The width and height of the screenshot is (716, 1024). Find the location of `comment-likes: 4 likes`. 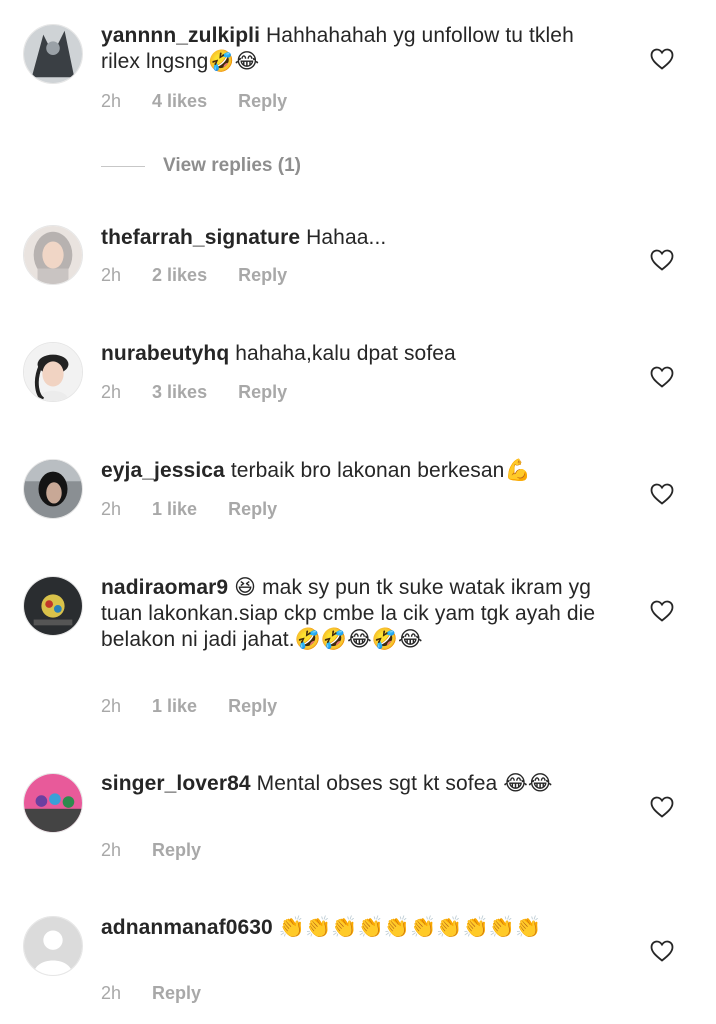

comment-likes: 4 likes is located at coordinates (179, 101).